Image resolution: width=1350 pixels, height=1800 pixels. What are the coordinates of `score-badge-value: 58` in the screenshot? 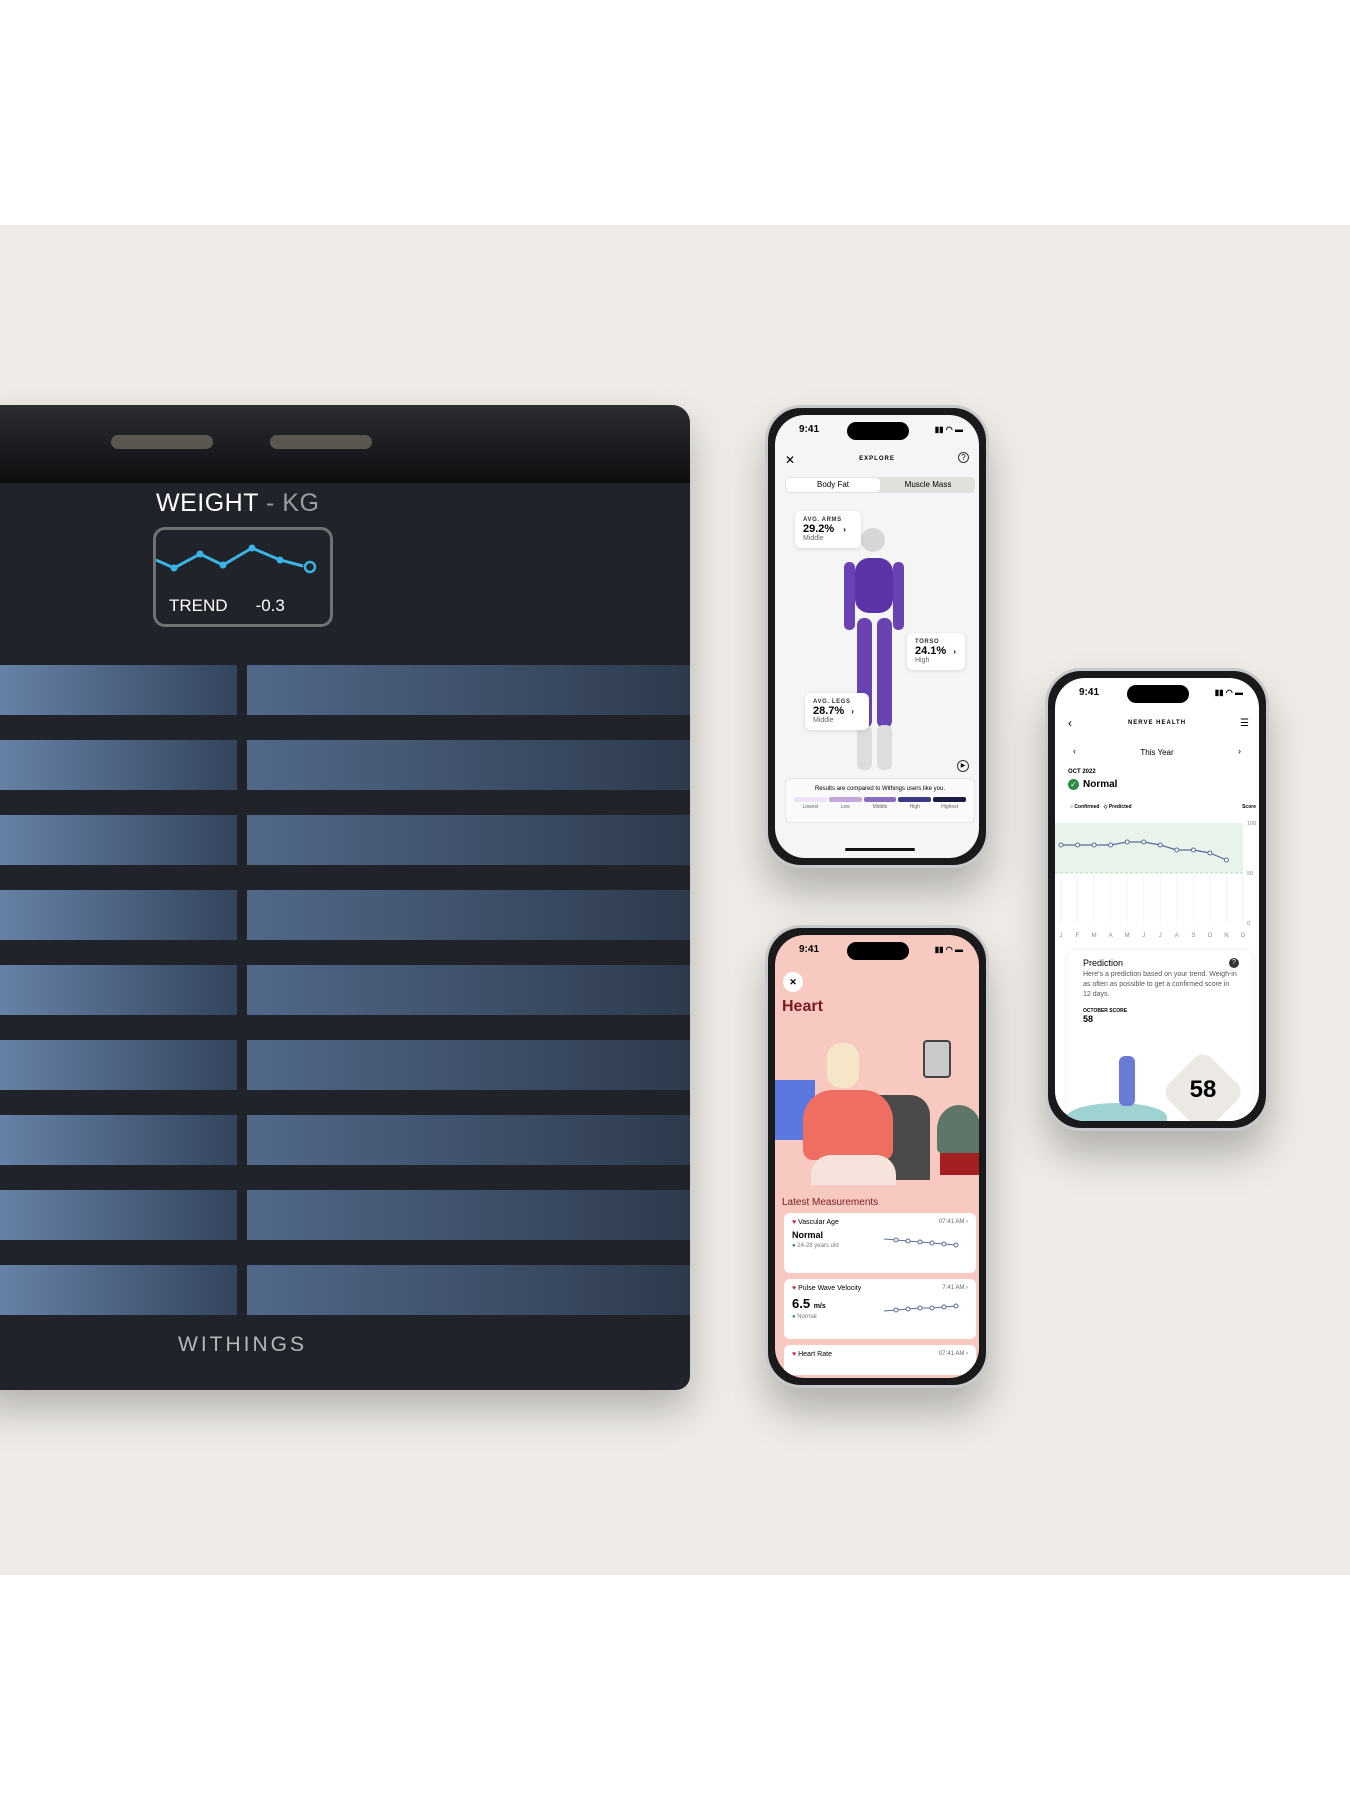 It's located at (1203, 1089).